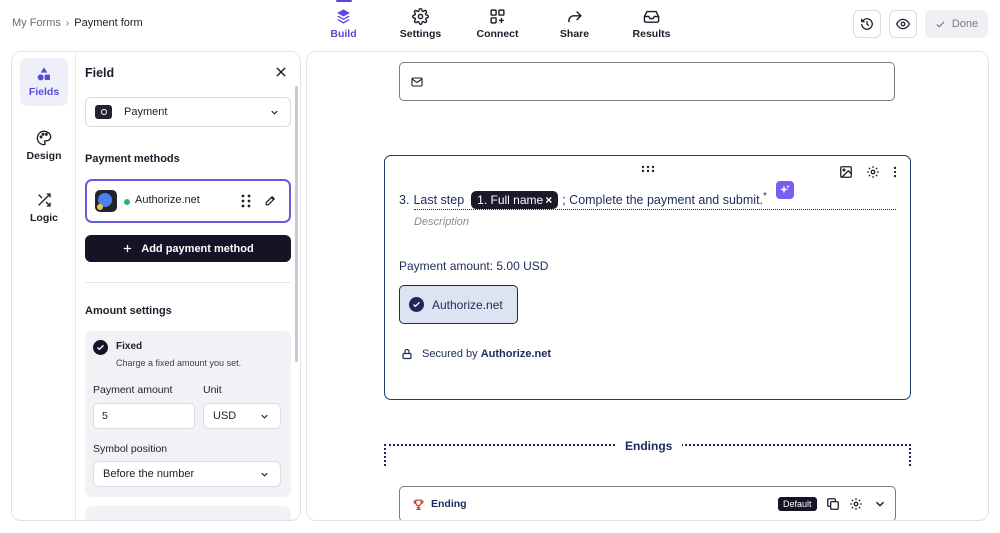  I want to click on field-type-select: Payment, so click(188, 112).